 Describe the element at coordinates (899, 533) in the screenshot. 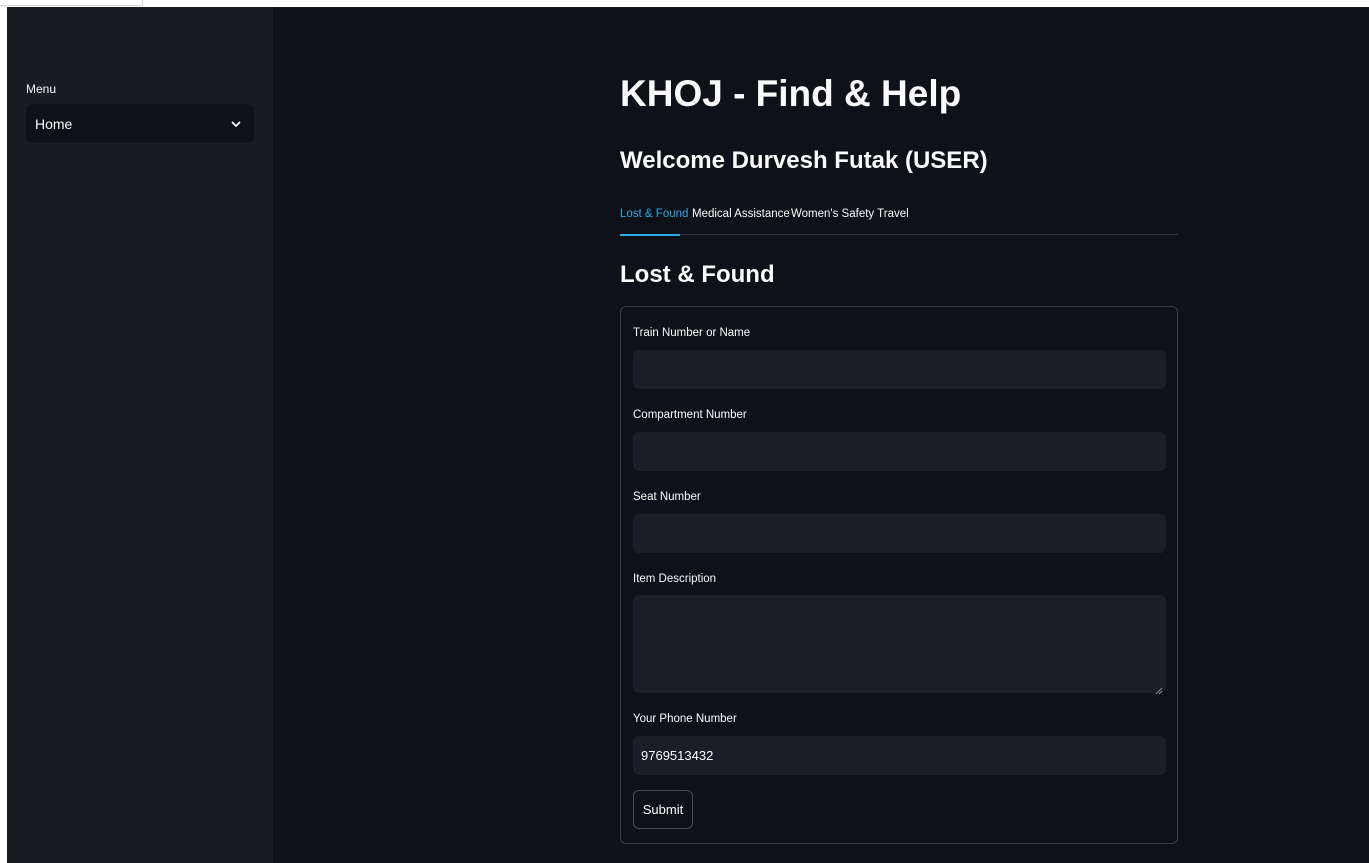

I see `seat-input` at that location.